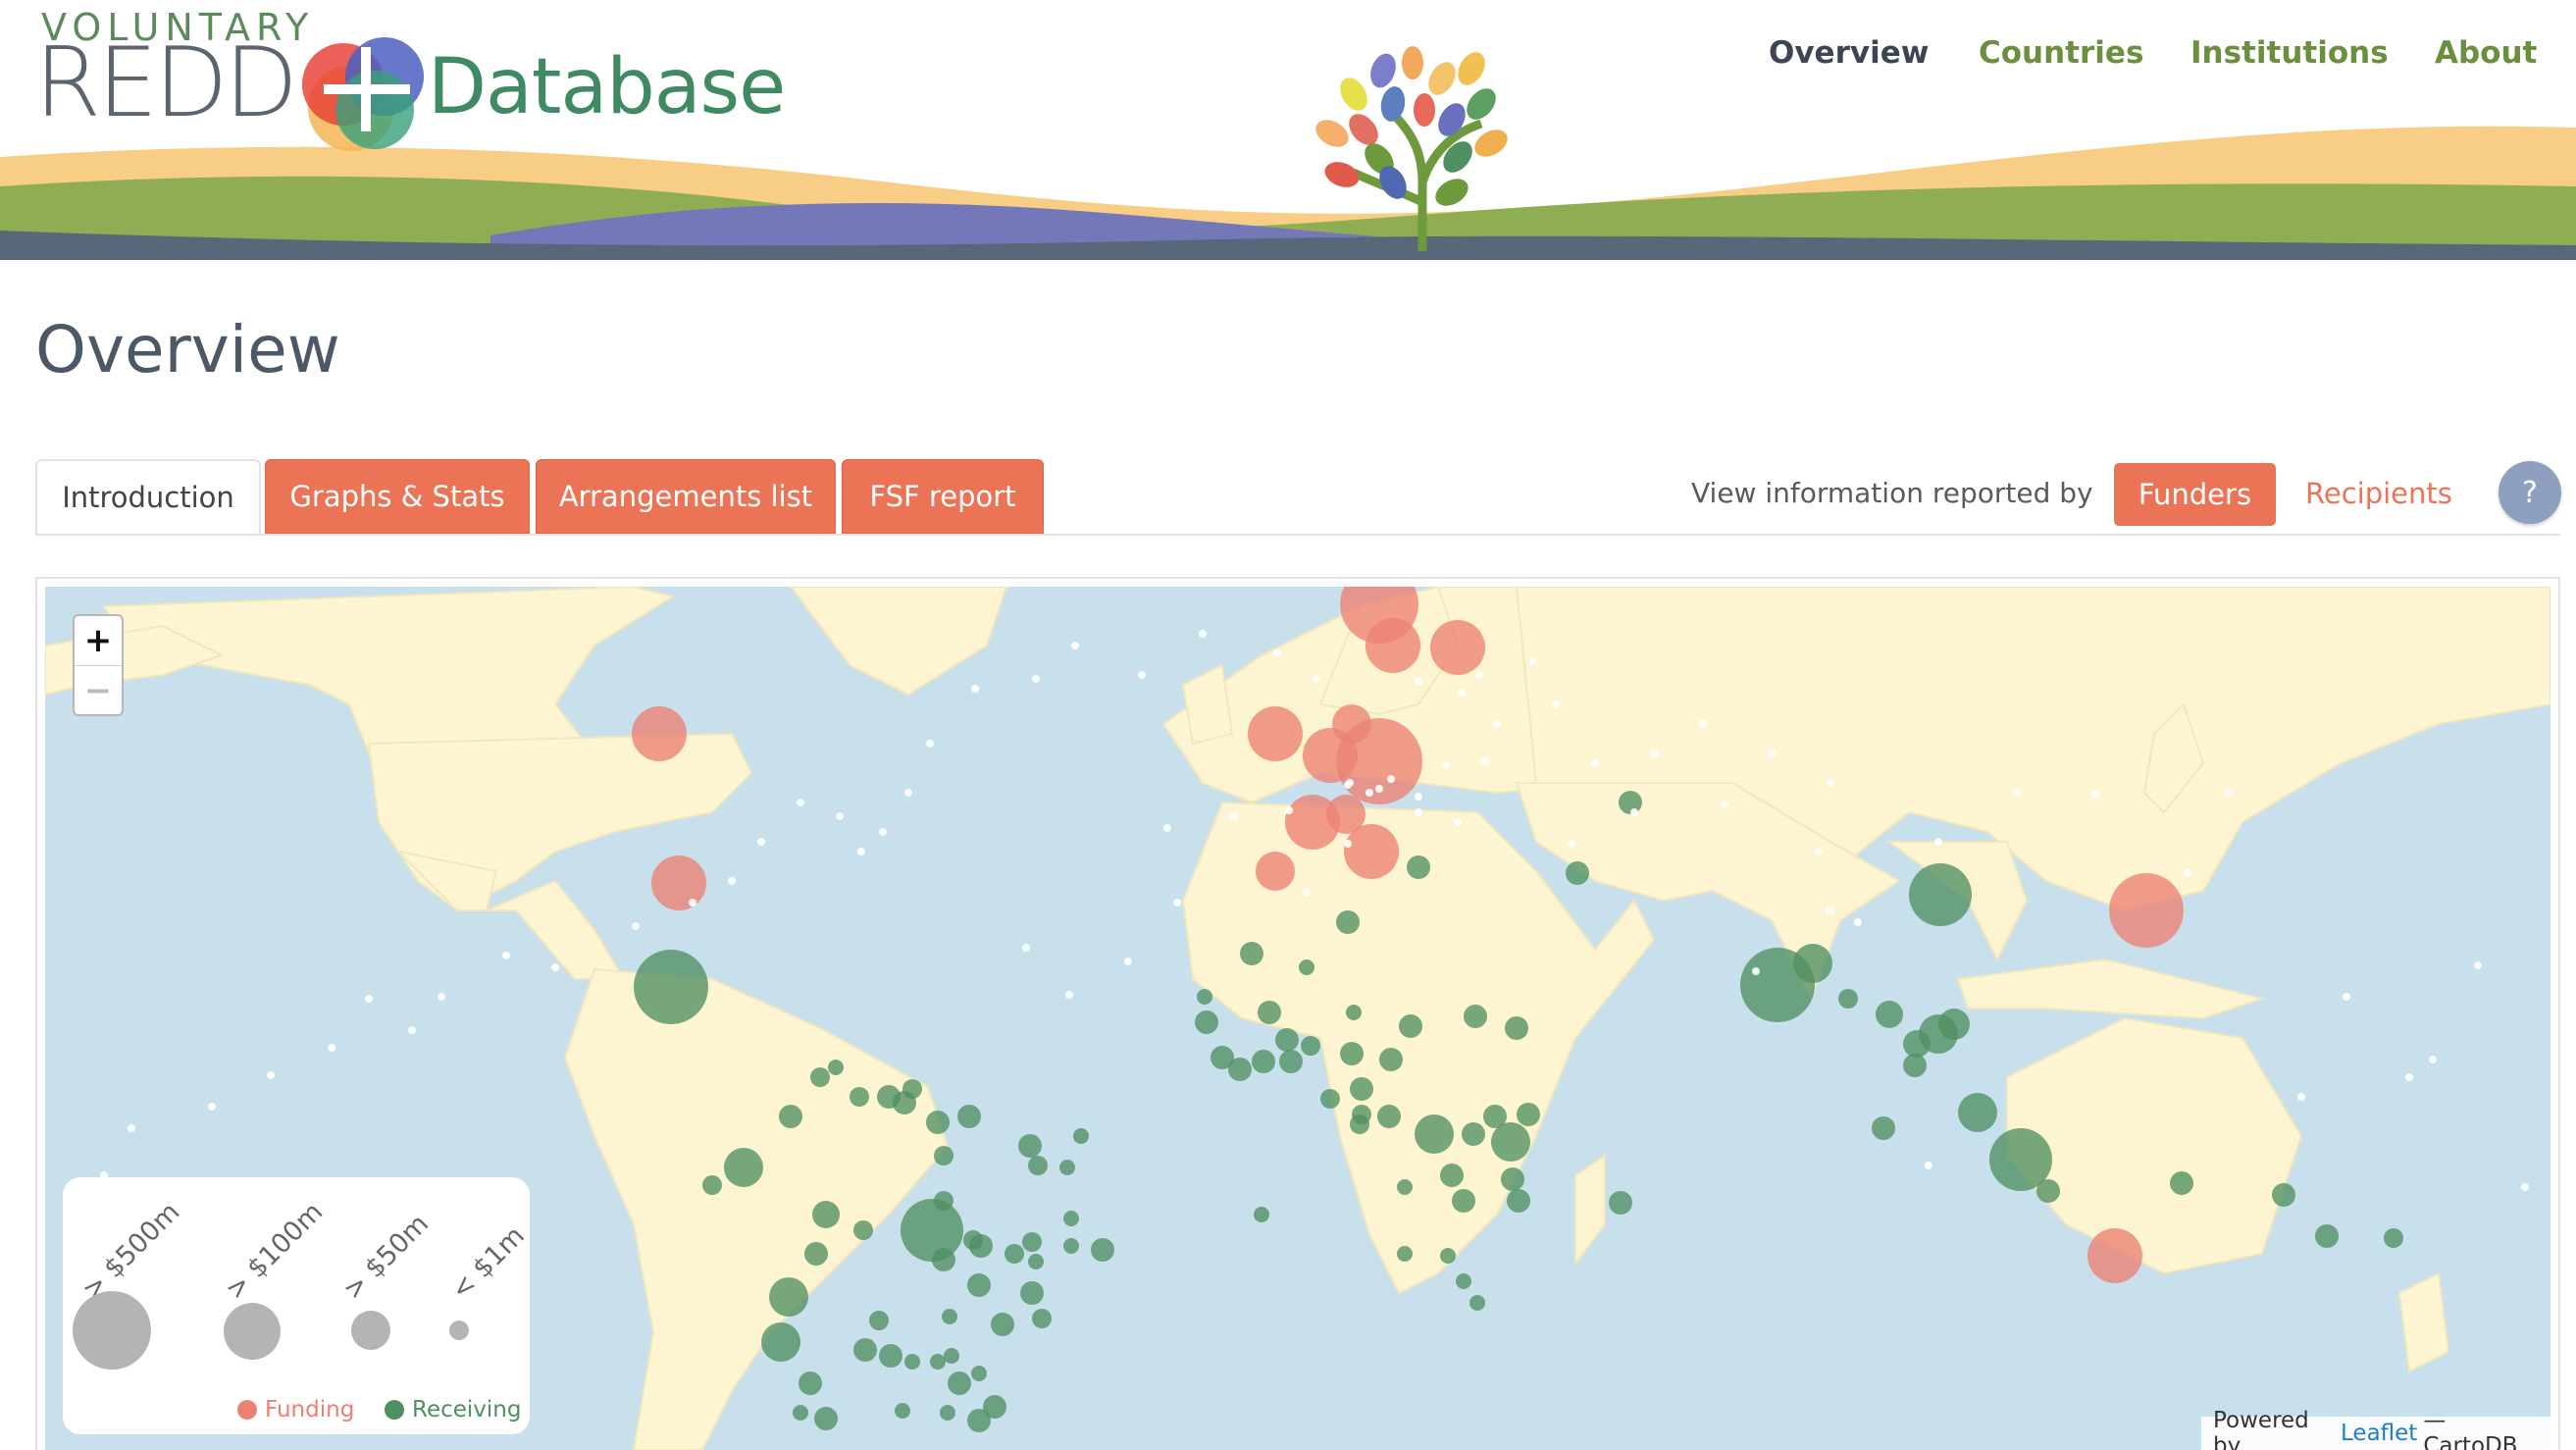 This screenshot has width=2576, height=1450. I want to click on help-button: ?, so click(2530, 492).